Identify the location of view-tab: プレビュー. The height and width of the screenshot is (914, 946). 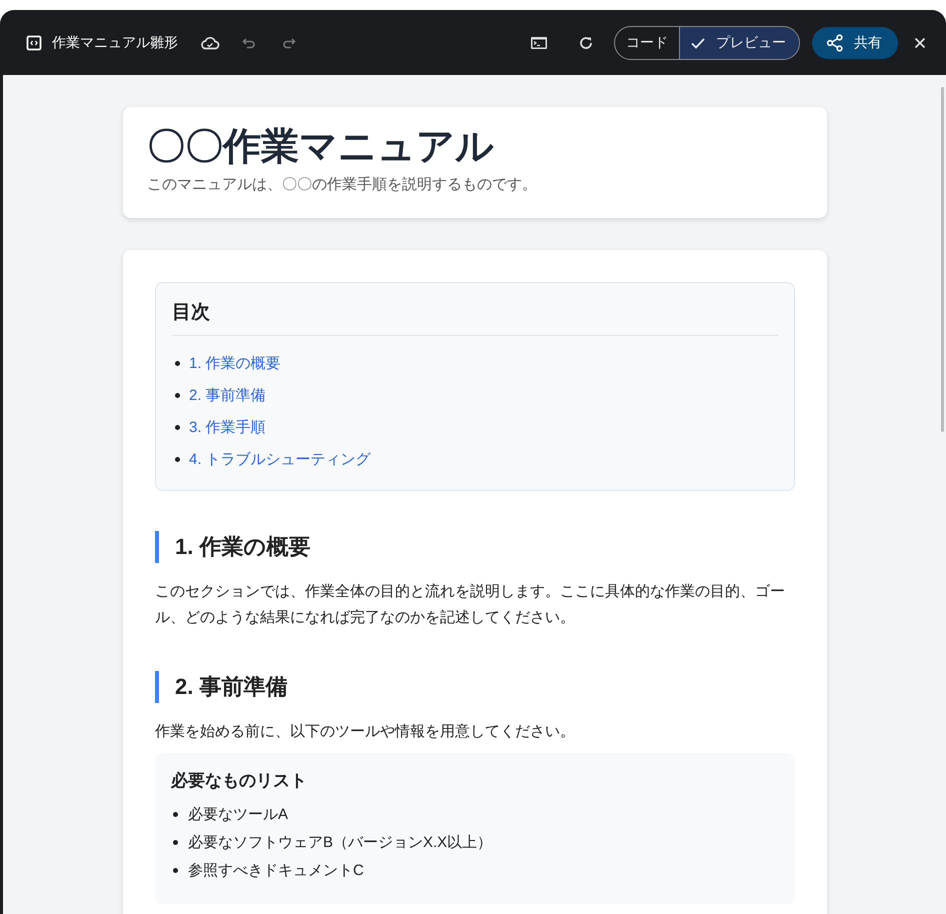
(739, 42).